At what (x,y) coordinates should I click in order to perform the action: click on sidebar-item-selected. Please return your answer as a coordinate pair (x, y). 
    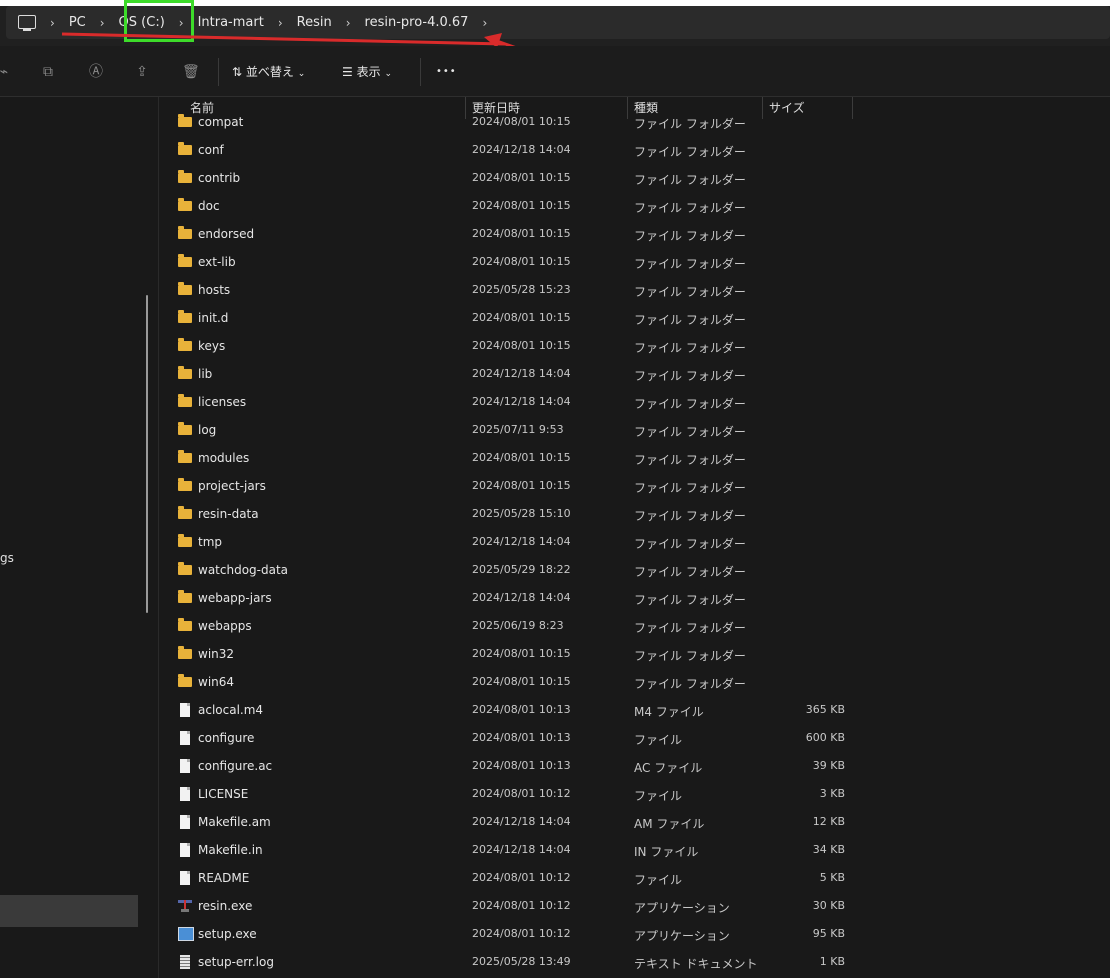
    Looking at the image, I should click on (69, 911).